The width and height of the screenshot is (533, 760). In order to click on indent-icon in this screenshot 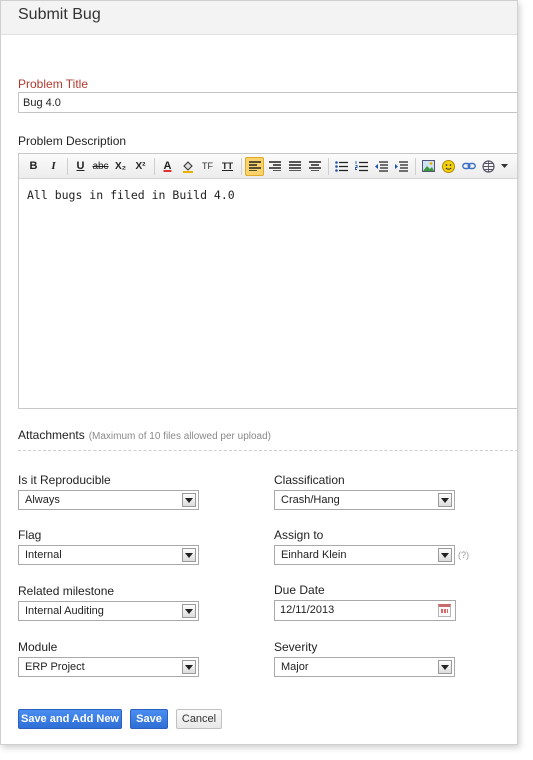, I will do `click(401, 166)`.